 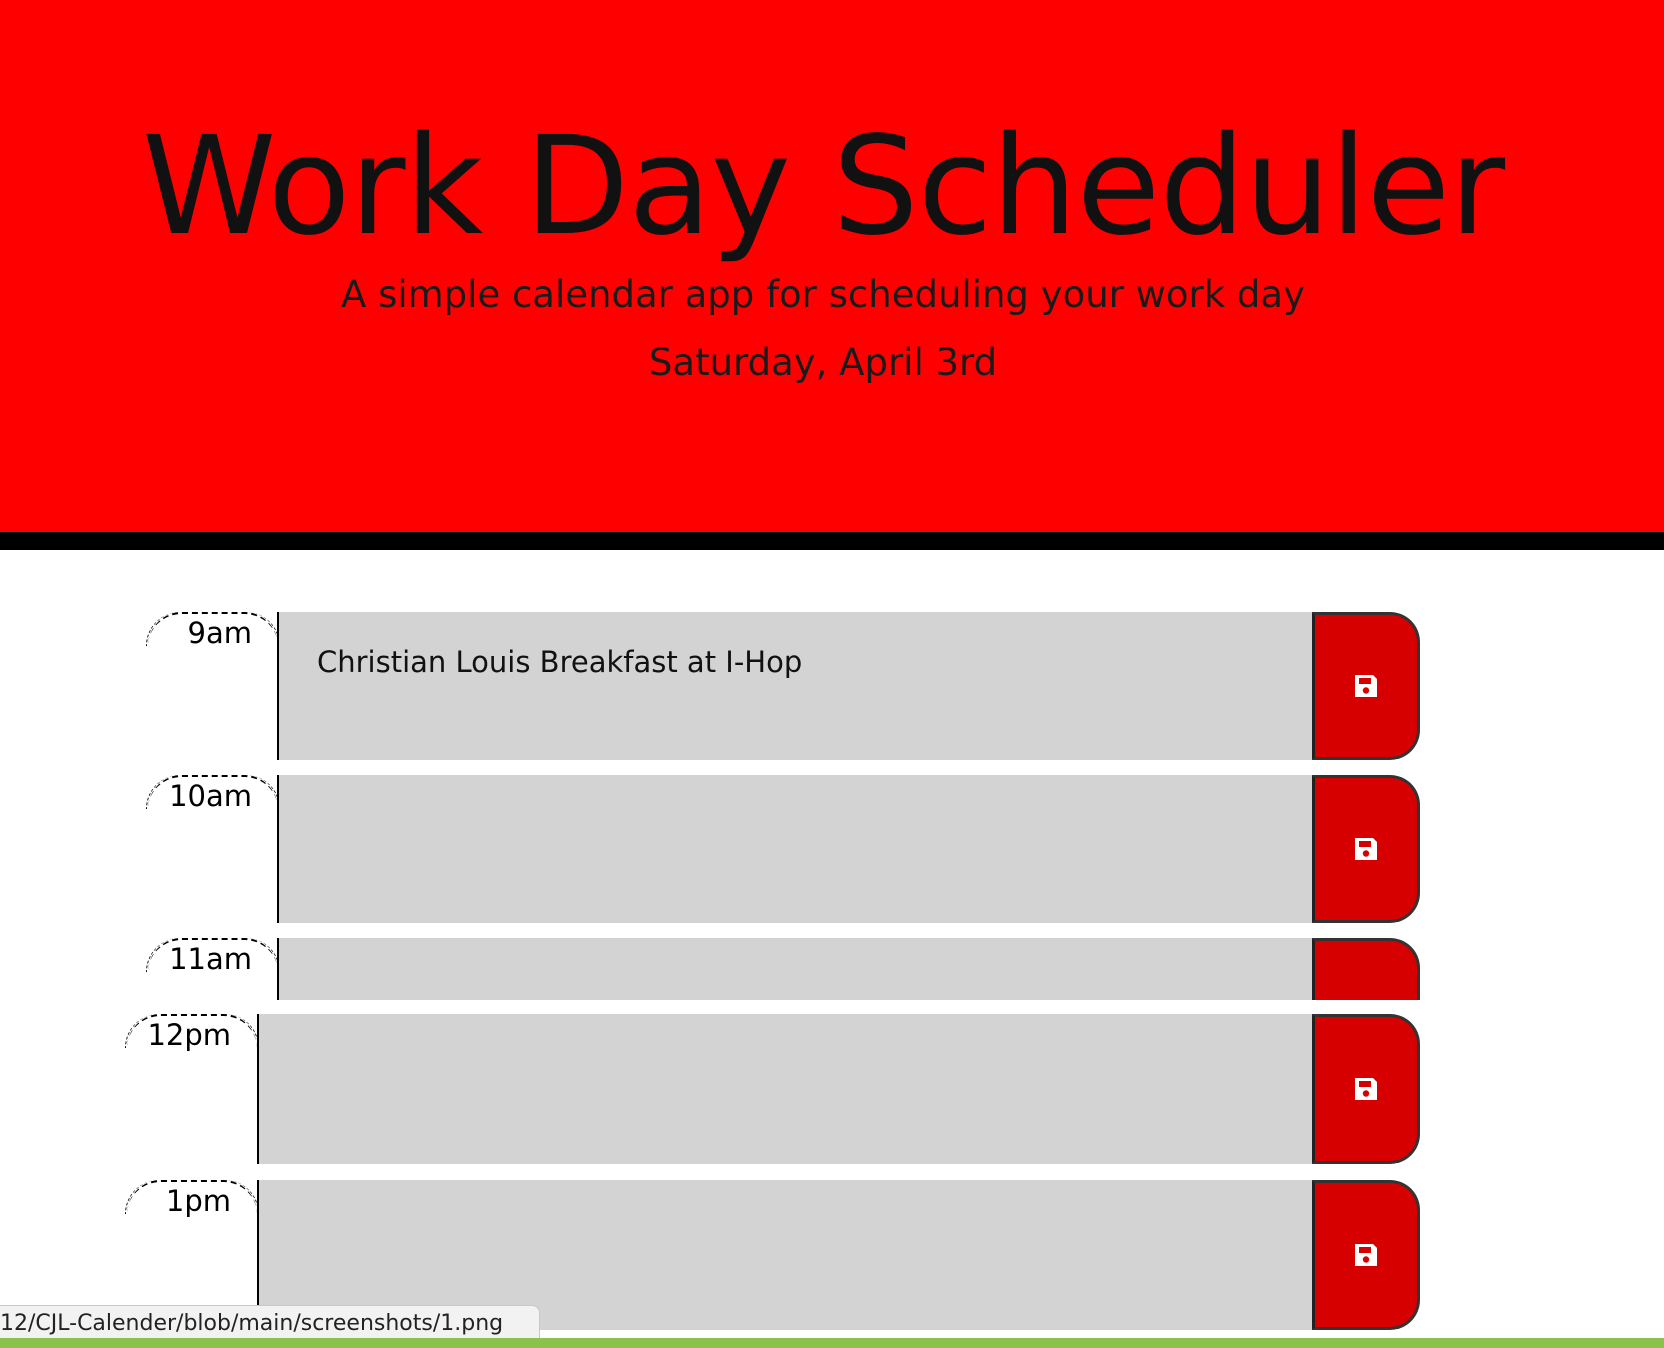 I want to click on bottom-bar, so click(x=832, y=1343).